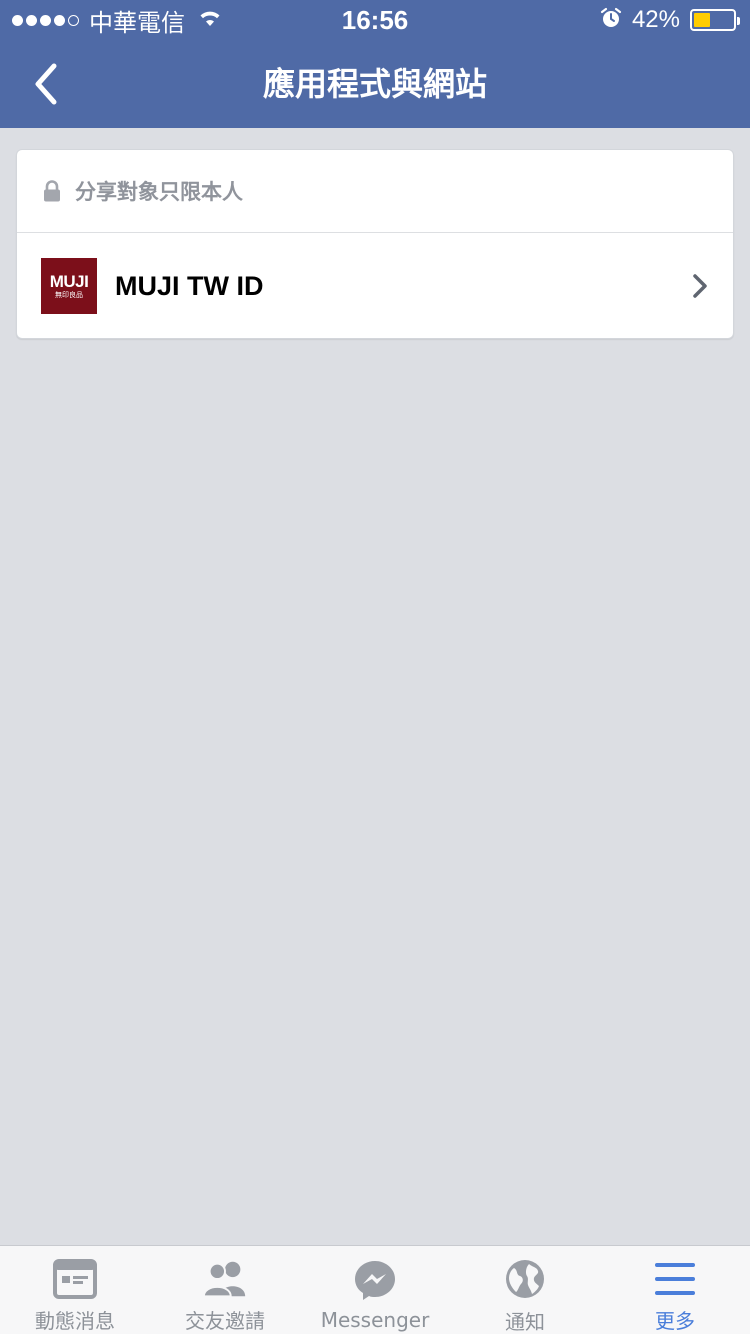  I want to click on friends-icon, so click(225, 1278).